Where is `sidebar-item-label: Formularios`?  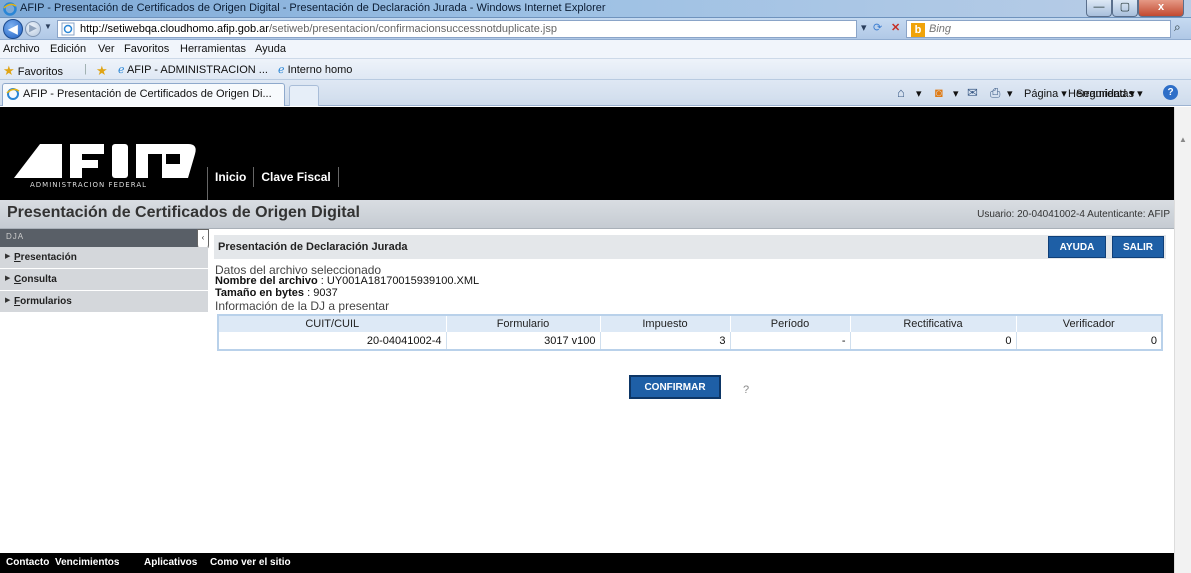
sidebar-item-label: Formularios is located at coordinates (43, 301).